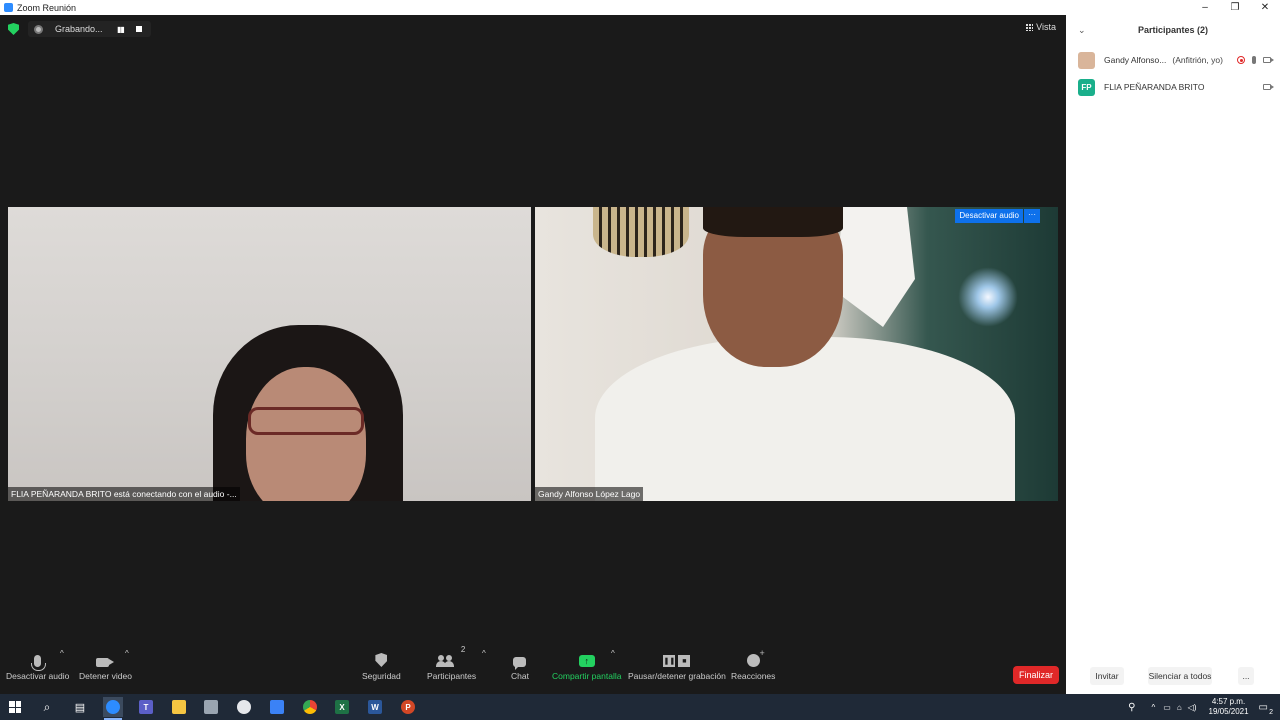  I want to click on pause-stop-recording-button: ❚❚ ■ Pausar/detener grabación, so click(677, 663).